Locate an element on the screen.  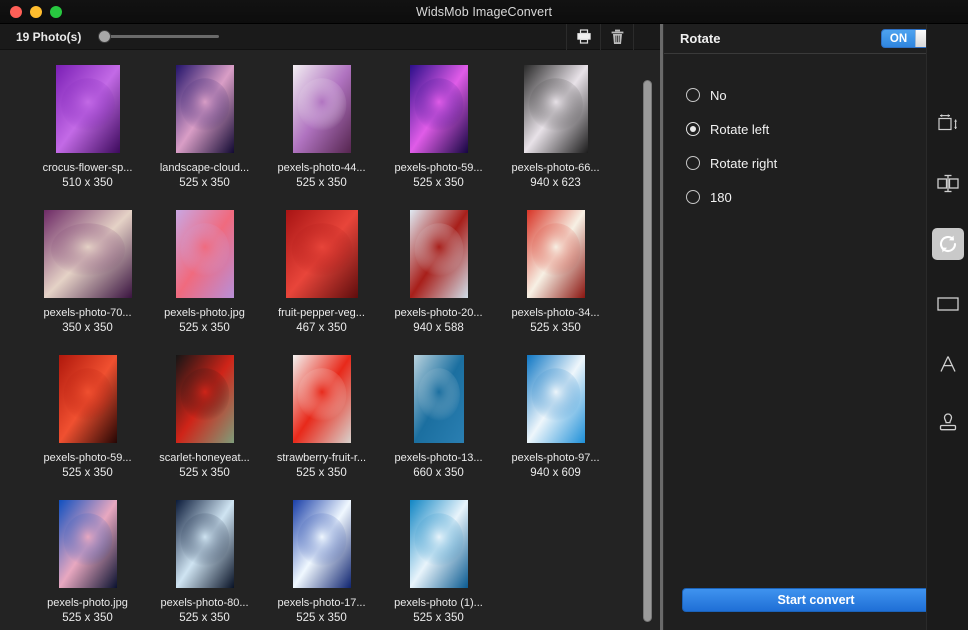
photo-cell: pexels-photo-20... 940 x 588 is located at coordinates (438, 275).